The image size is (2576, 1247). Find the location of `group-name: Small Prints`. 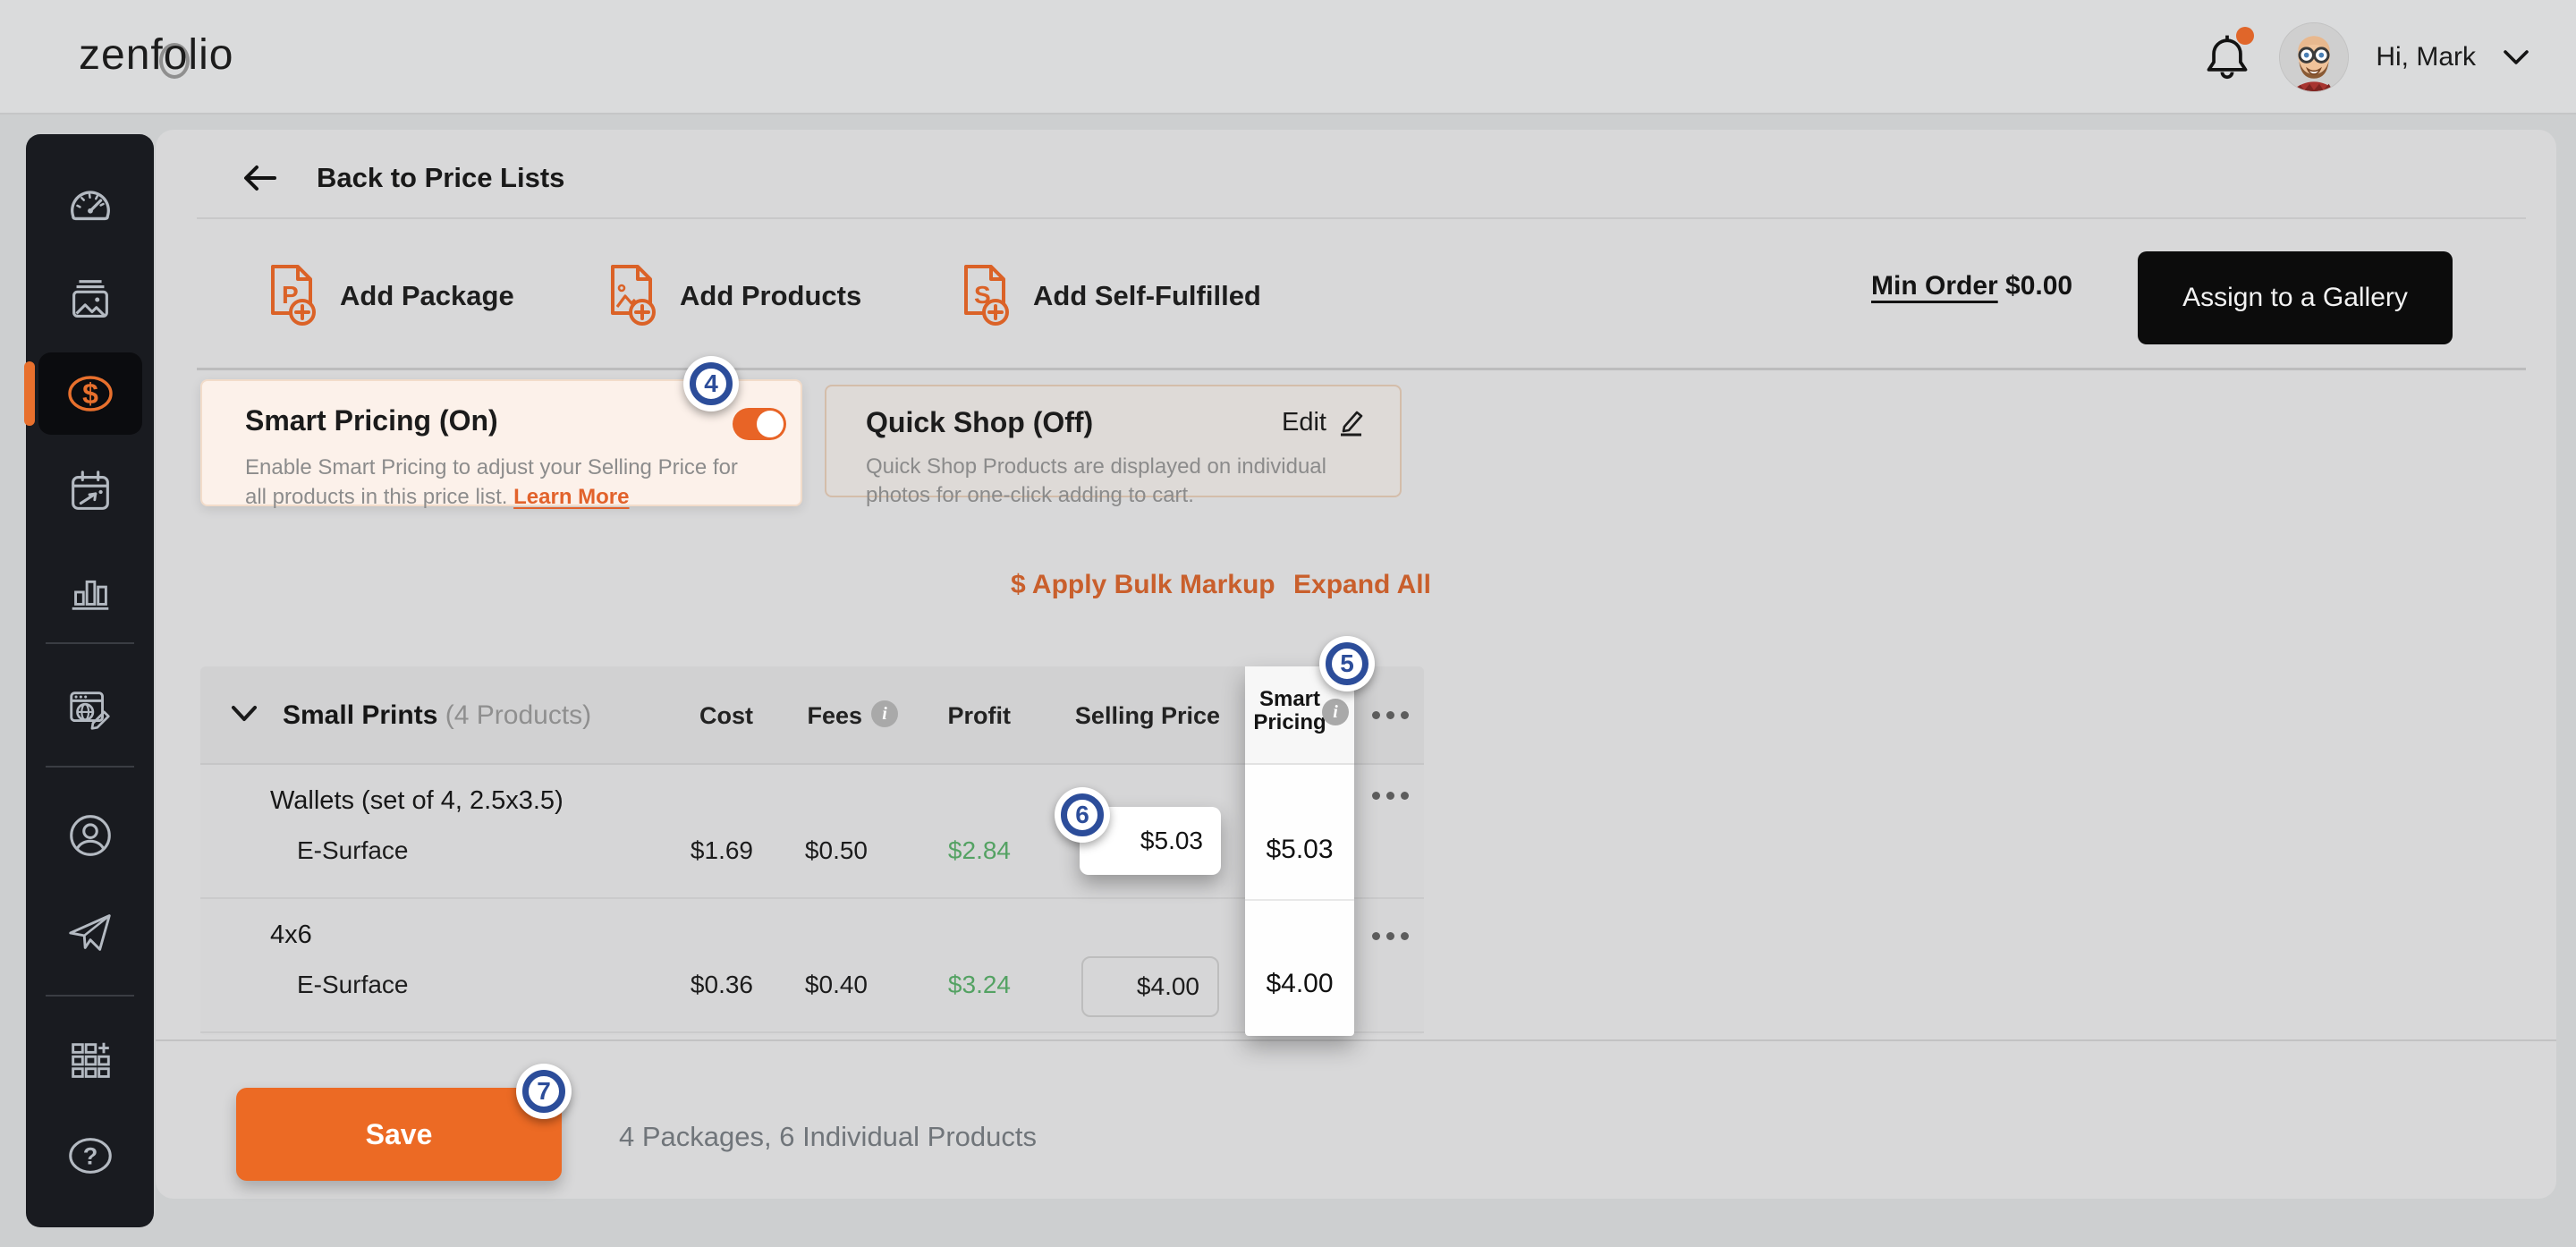

group-name: Small Prints is located at coordinates (360, 715).